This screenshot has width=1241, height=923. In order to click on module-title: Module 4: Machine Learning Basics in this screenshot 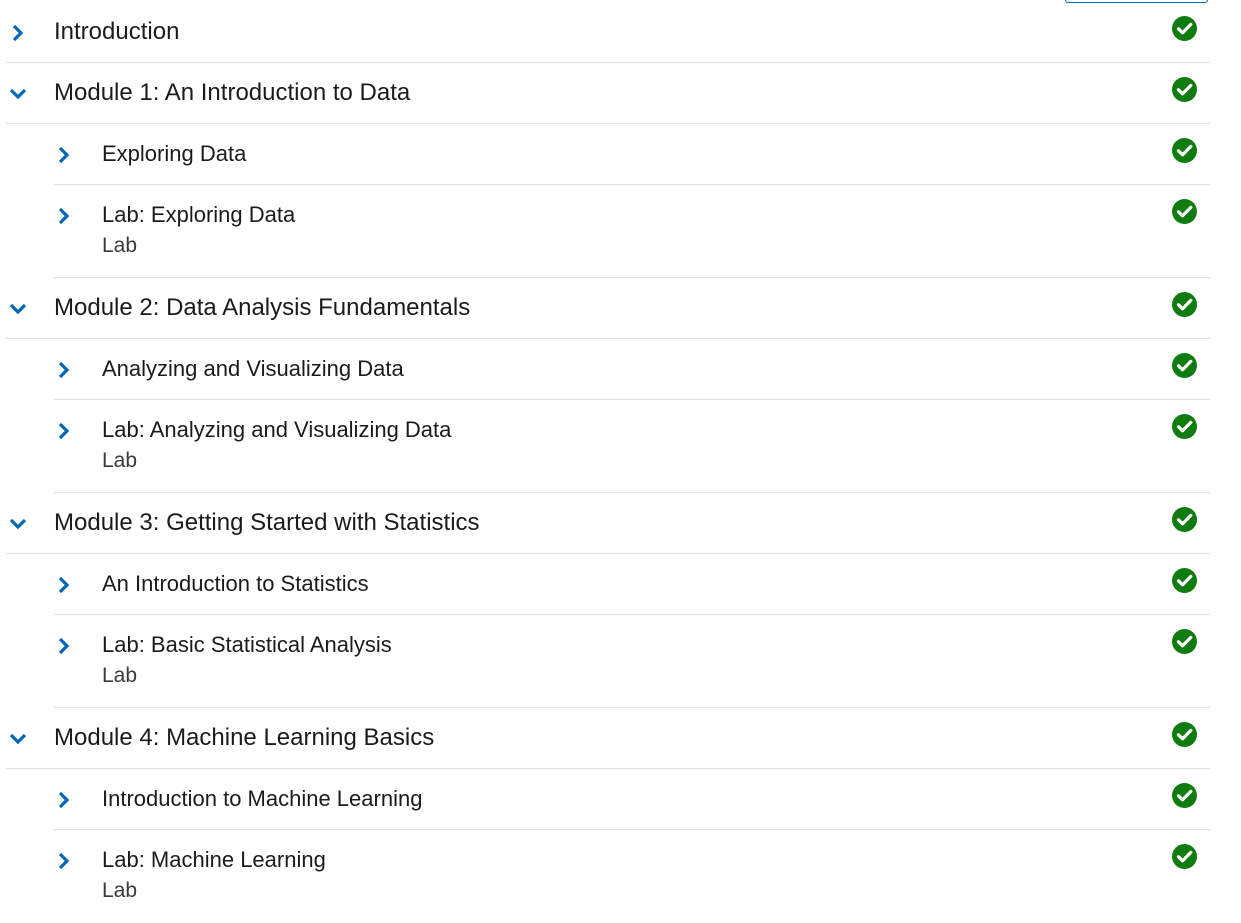, I will do `click(244, 738)`.